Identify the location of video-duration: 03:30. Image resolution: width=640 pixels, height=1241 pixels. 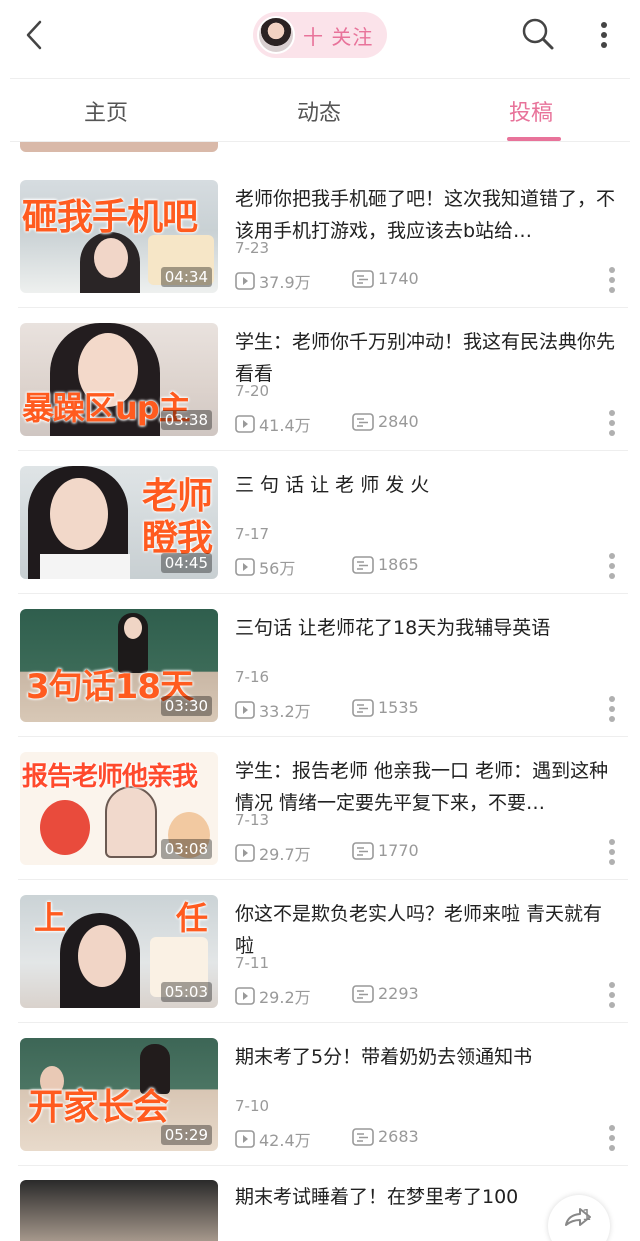
(186, 706).